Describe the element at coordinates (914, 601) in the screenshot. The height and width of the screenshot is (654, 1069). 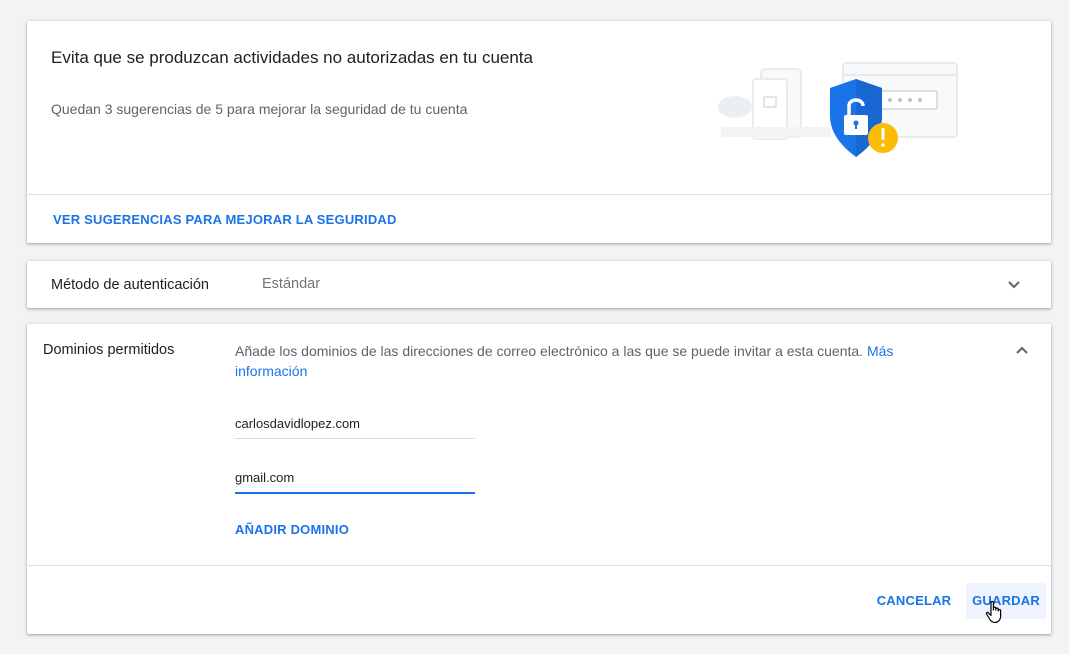
I see `cancel-button: CANCELAR` at that location.